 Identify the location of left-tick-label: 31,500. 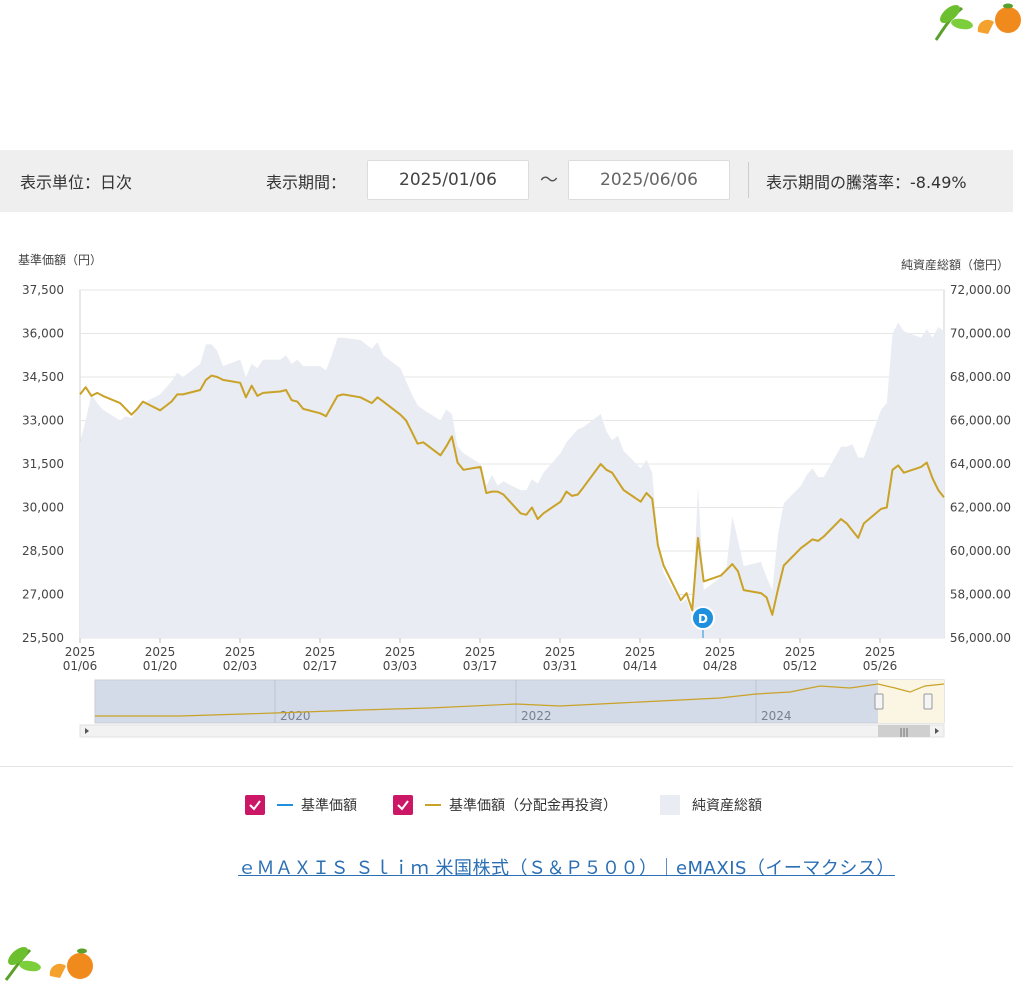
(43, 464).